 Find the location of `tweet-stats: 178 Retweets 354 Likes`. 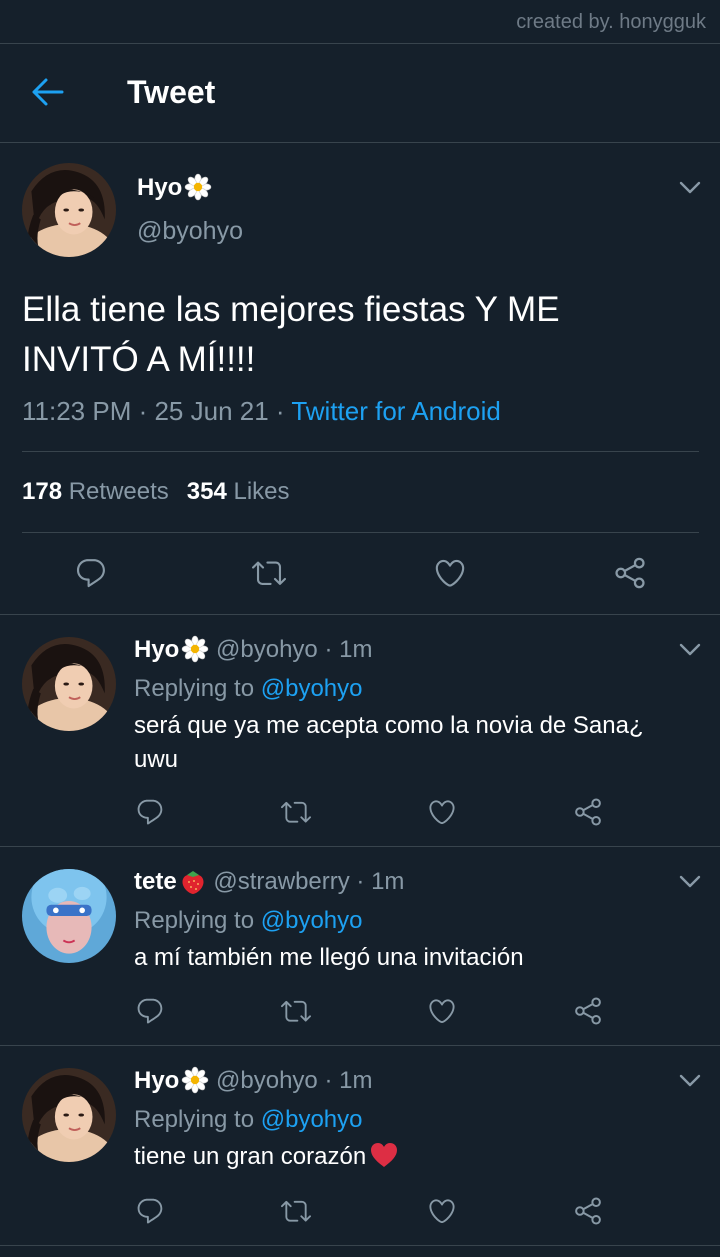

tweet-stats: 178 Retweets 354 Likes is located at coordinates (156, 492).